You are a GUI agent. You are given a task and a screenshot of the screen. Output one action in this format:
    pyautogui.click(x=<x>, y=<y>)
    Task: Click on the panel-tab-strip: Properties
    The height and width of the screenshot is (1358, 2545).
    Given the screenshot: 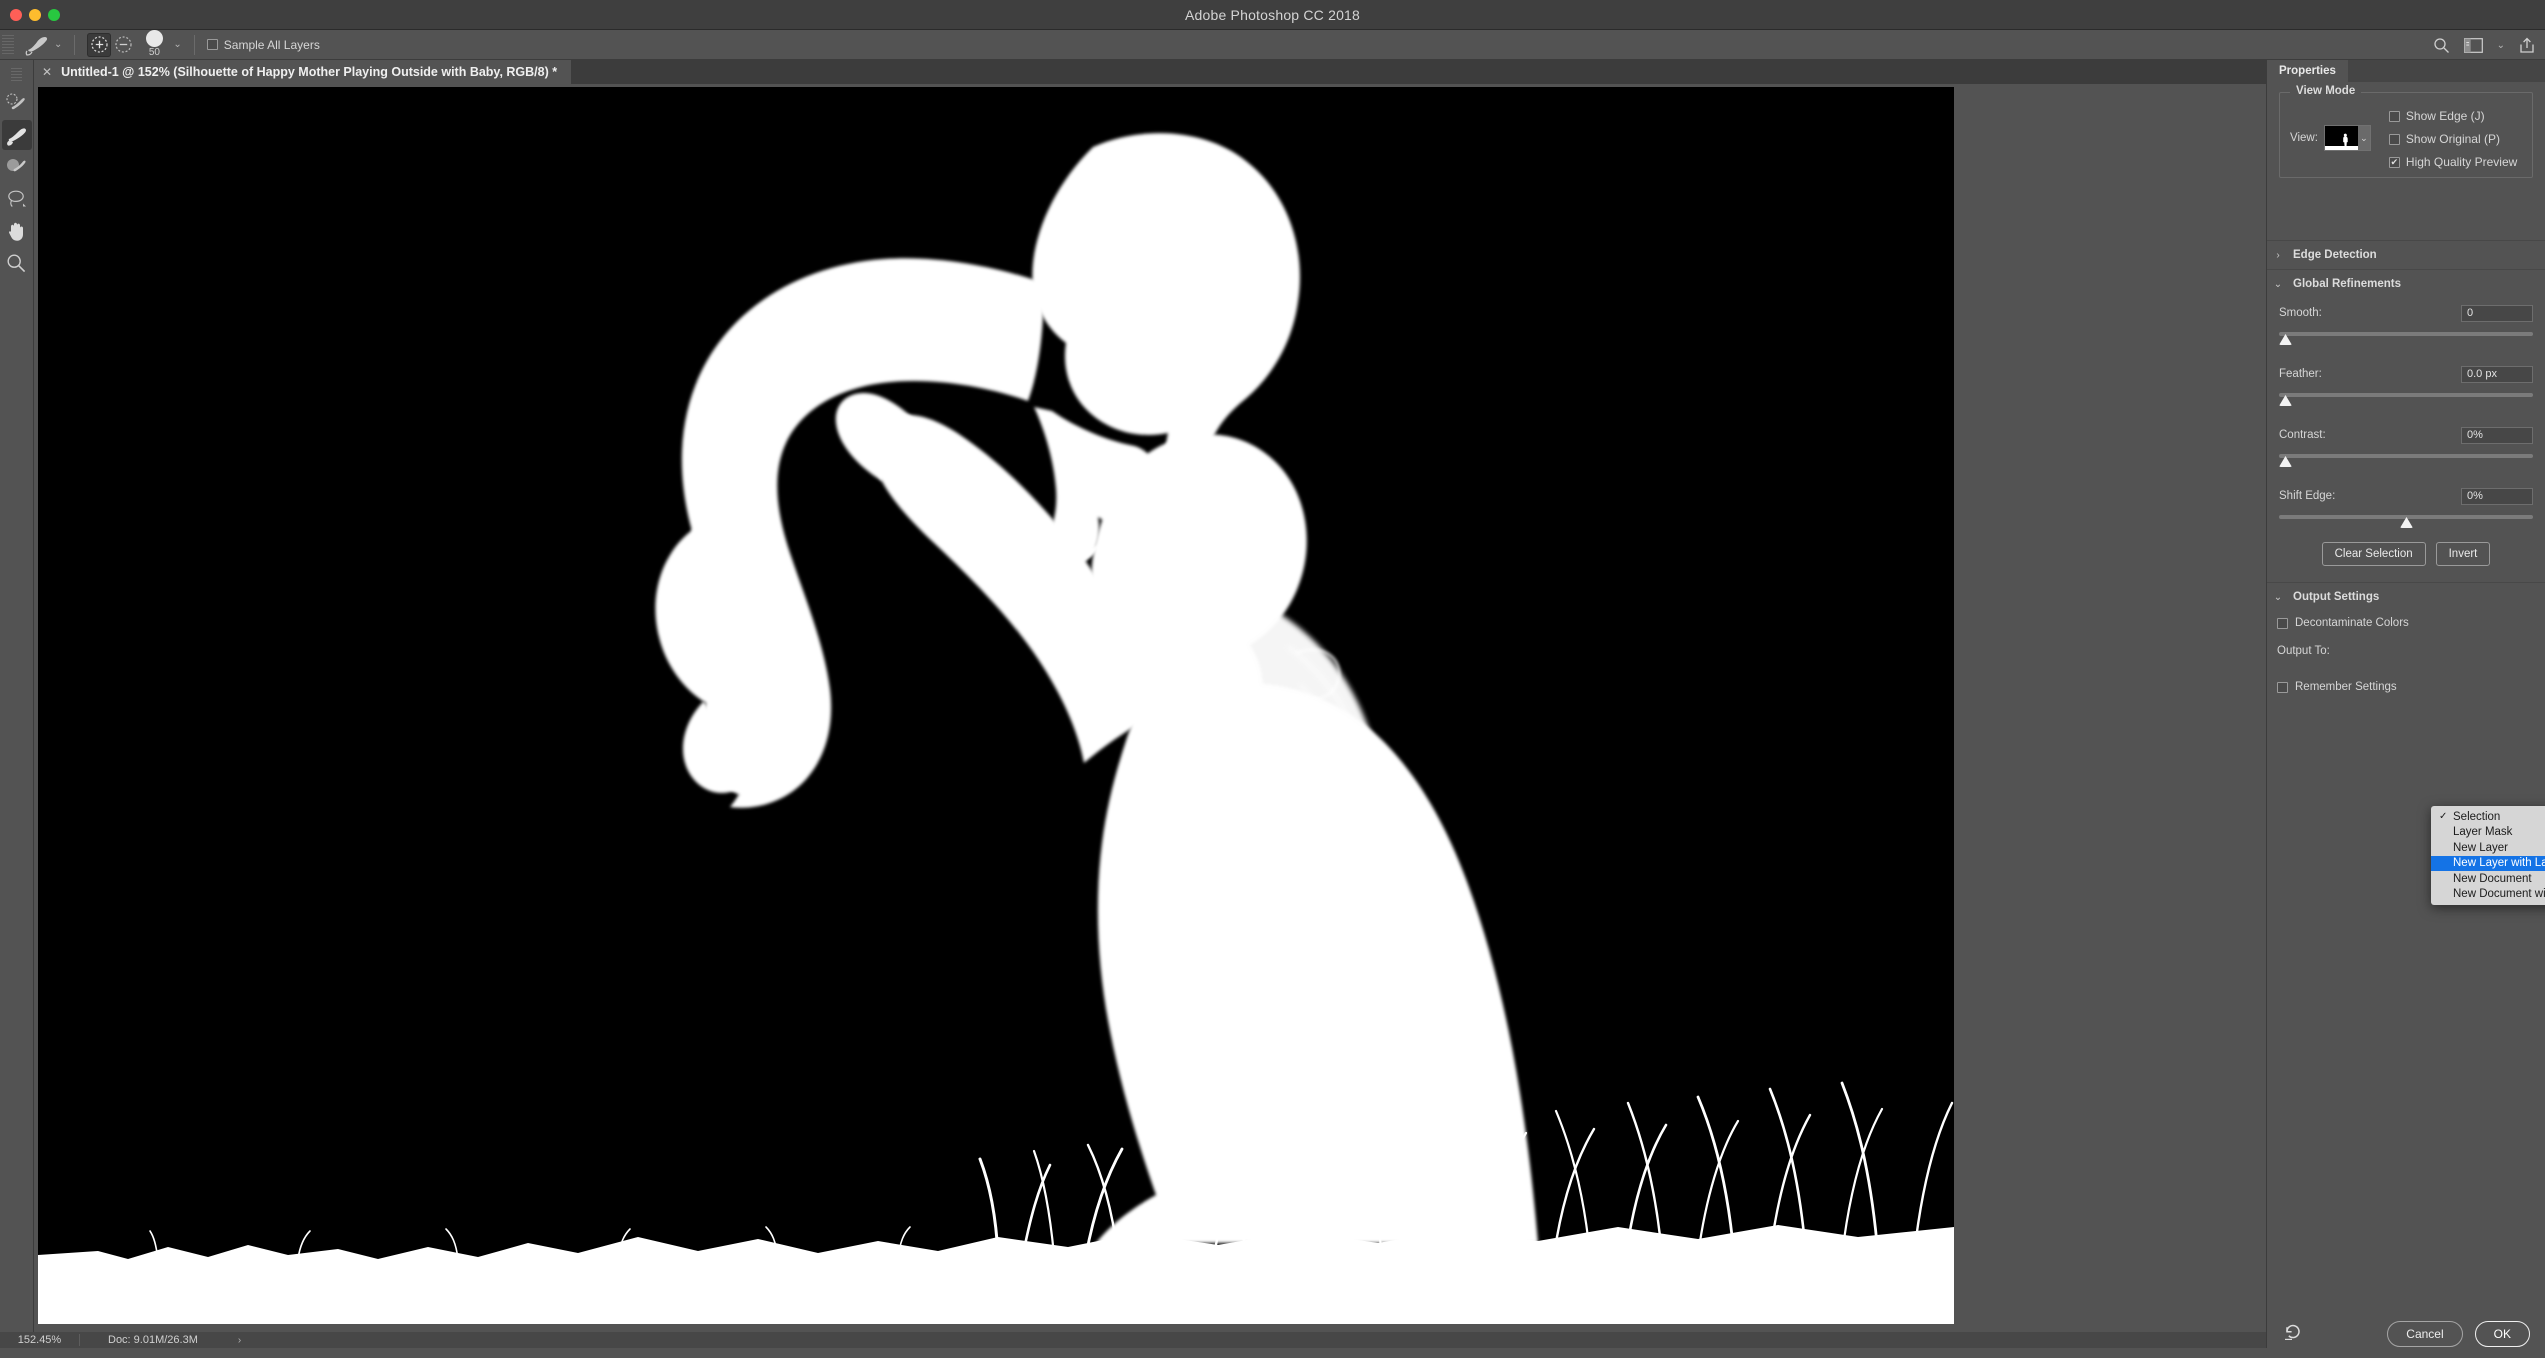 What is the action you would take?
    pyautogui.click(x=2406, y=71)
    